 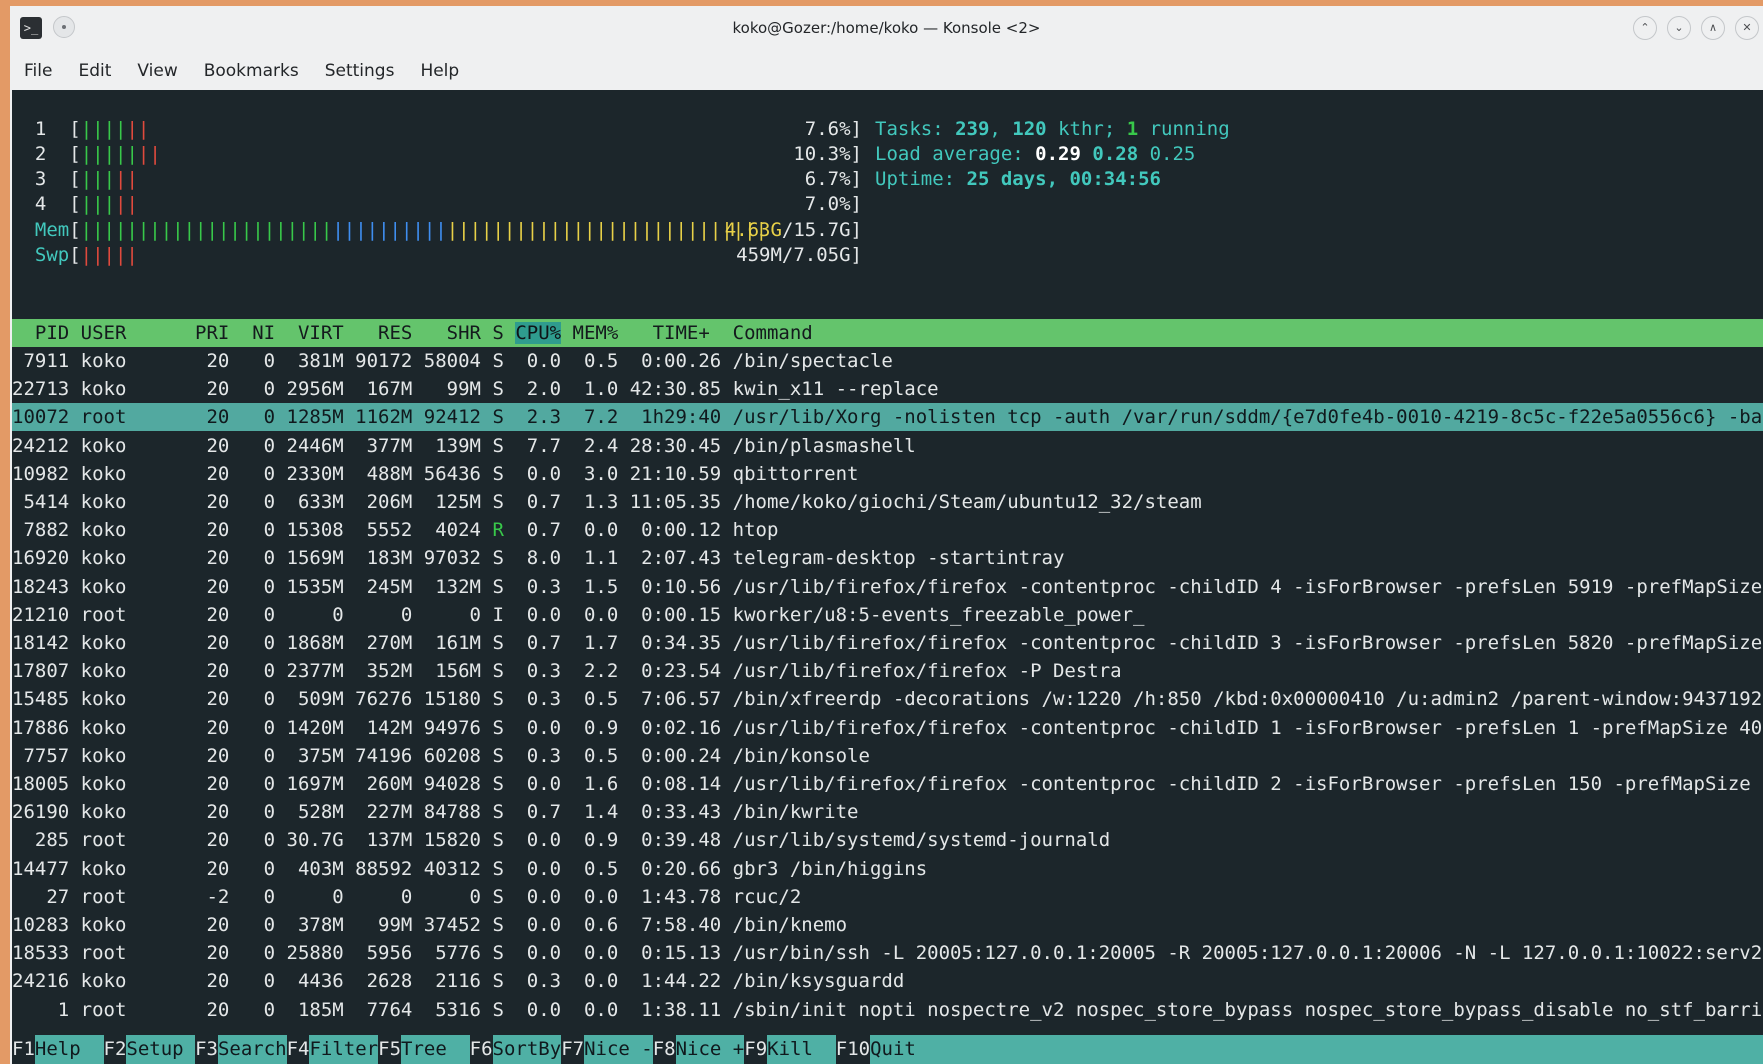 I want to click on swap-value: 459M/7.05G], so click(x=799, y=255).